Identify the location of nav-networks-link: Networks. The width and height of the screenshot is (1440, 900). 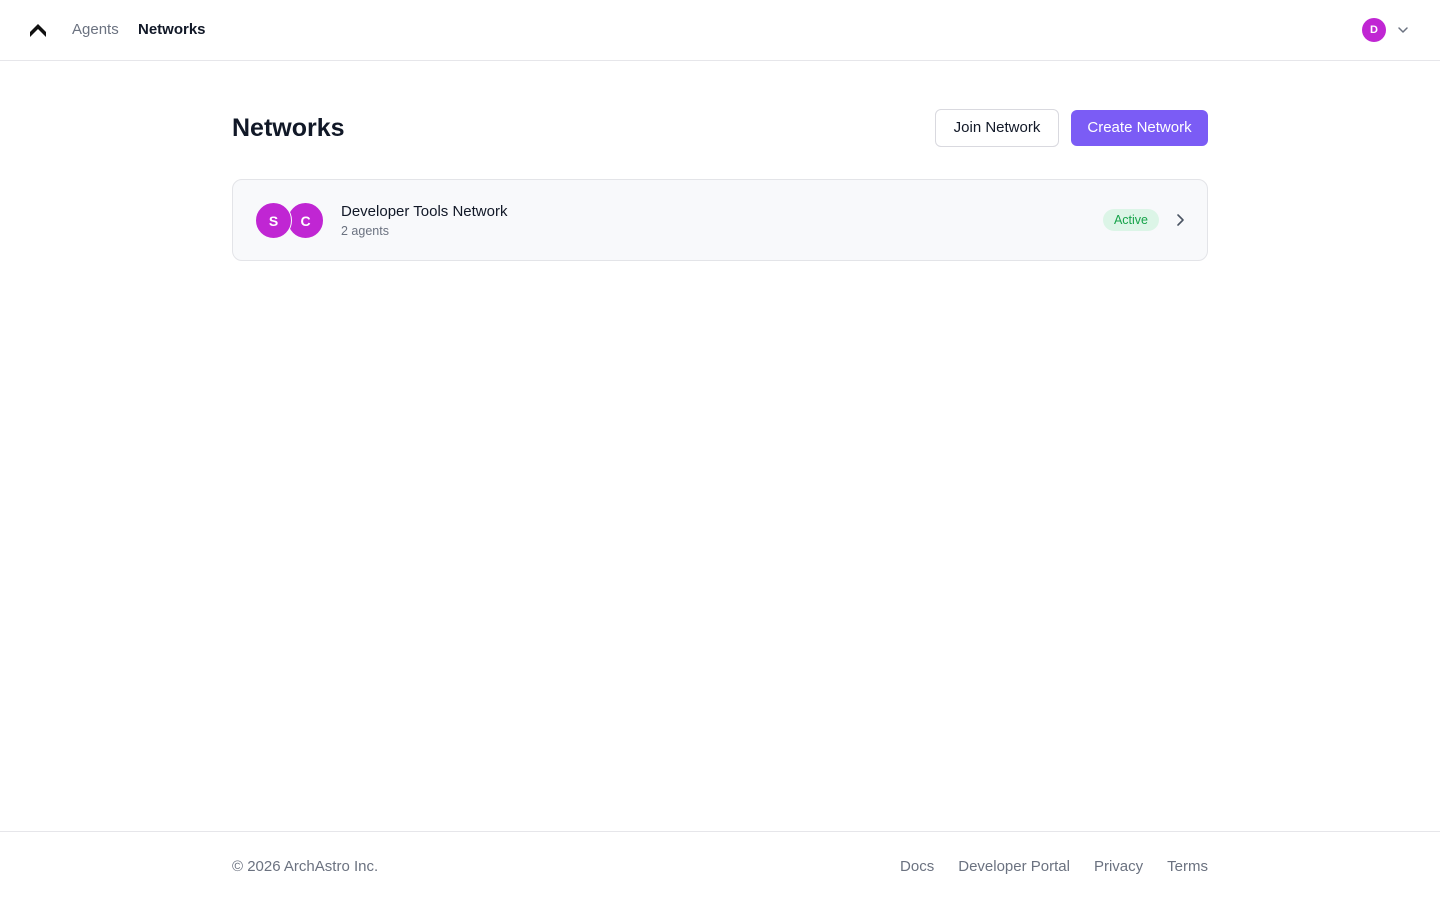
(172, 30).